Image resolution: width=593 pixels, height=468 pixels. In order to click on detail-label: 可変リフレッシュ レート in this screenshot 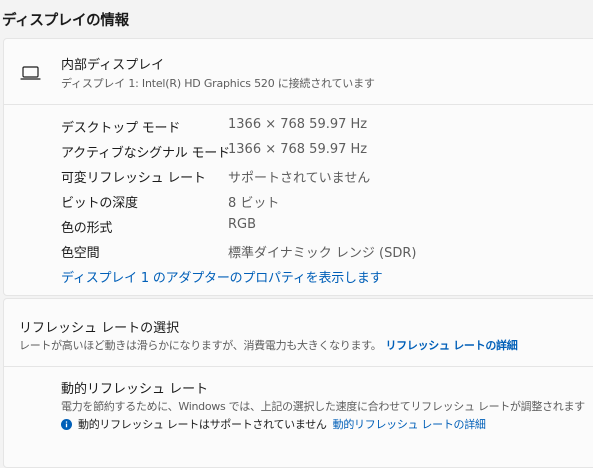, I will do `click(133, 178)`.